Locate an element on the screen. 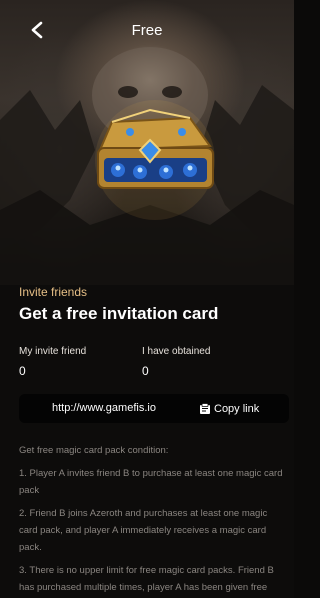  invite-friends-label: Invite friends is located at coordinates (53, 292).